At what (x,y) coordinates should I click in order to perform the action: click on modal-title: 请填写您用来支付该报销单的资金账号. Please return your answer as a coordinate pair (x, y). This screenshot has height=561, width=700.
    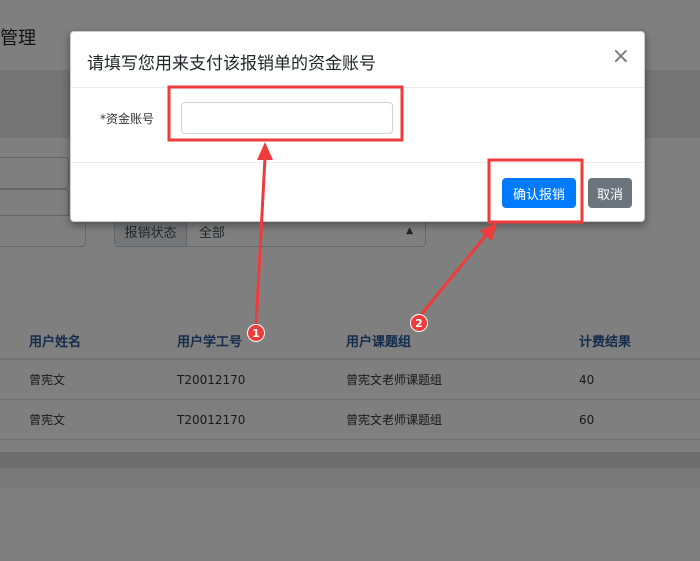
    Looking at the image, I should click on (231, 64).